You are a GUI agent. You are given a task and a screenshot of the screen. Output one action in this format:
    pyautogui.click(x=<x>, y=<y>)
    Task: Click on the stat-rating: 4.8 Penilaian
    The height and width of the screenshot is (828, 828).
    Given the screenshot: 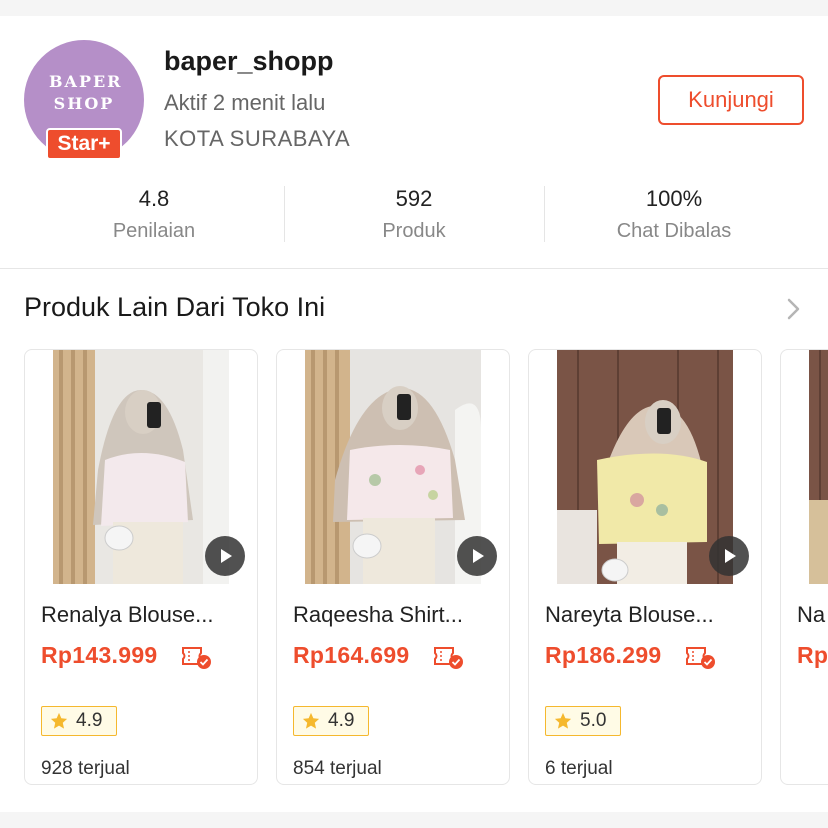 What is the action you would take?
    pyautogui.click(x=154, y=213)
    